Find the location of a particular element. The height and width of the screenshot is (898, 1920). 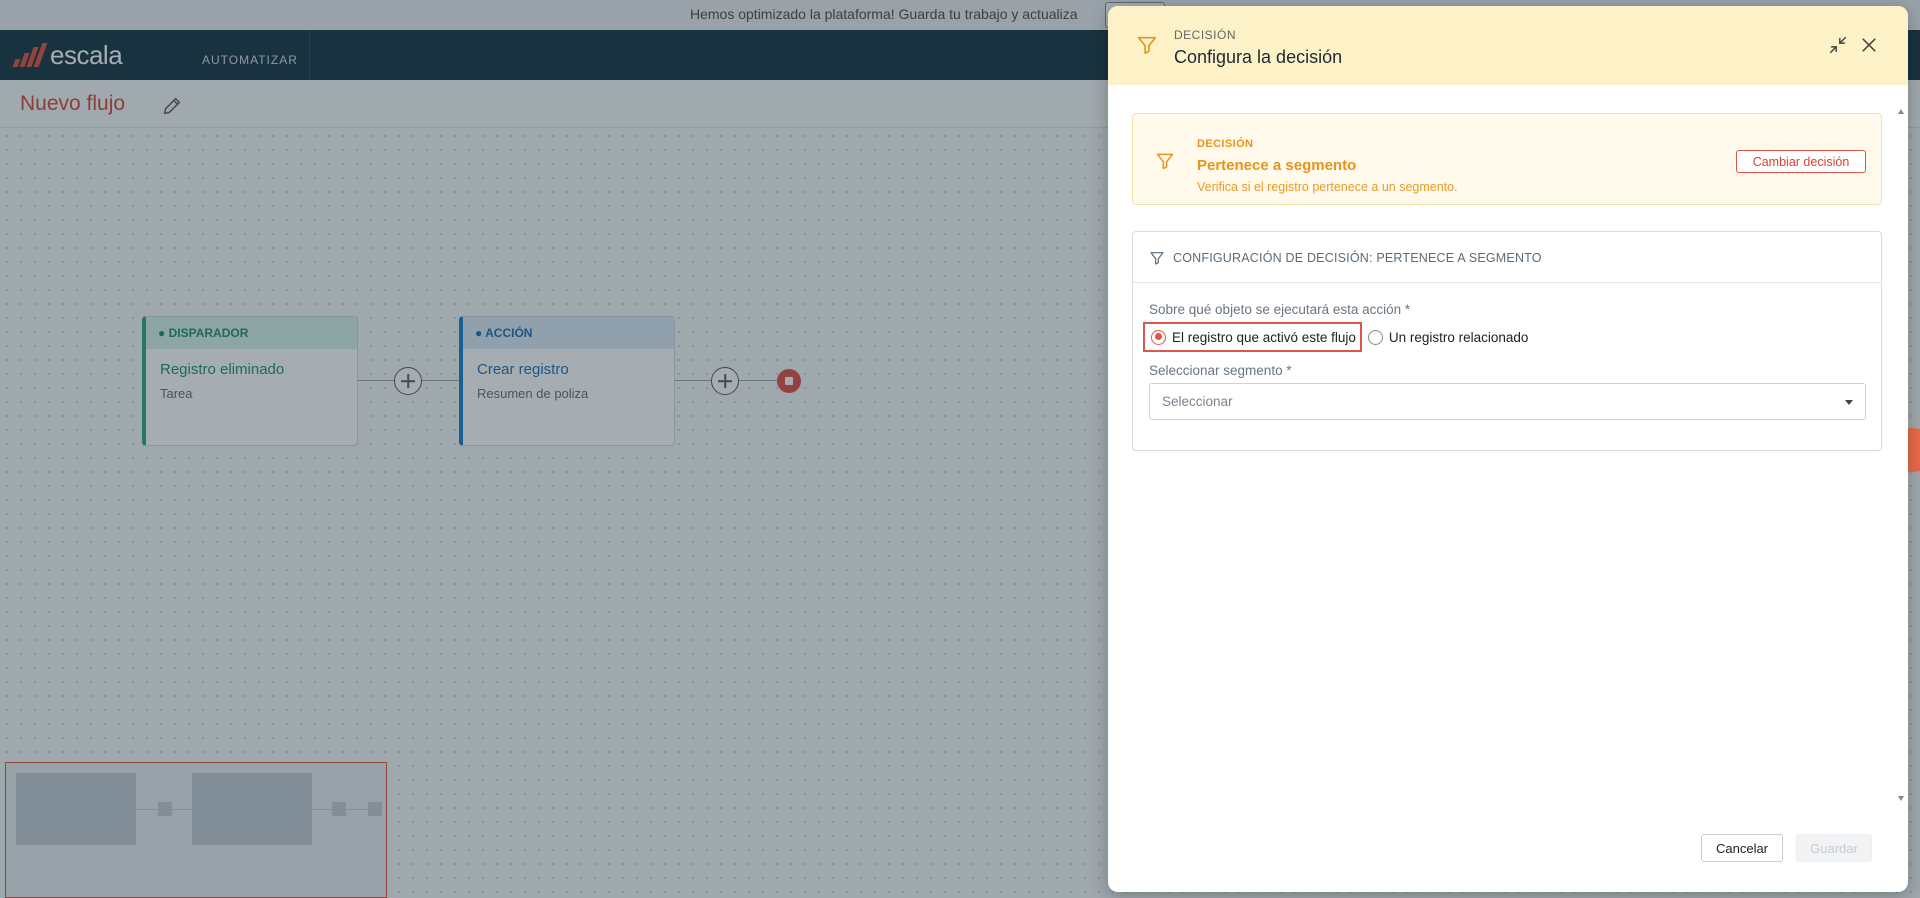

change-decision-button: Cambiar decisión is located at coordinates (1801, 161).